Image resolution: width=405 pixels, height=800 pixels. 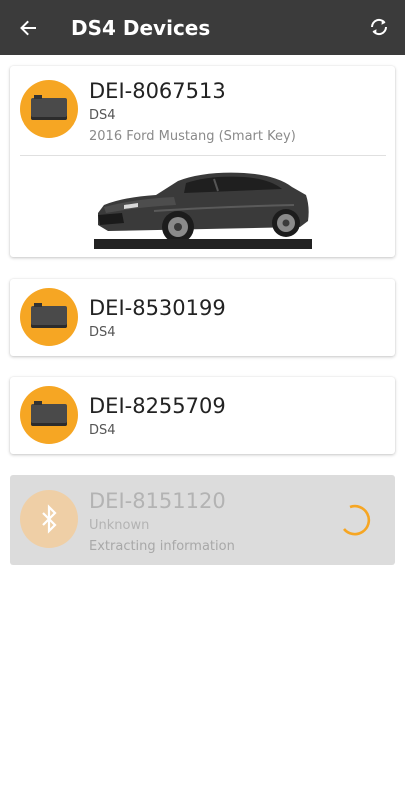 I want to click on device-name: DEI-8255709, so click(x=157, y=406).